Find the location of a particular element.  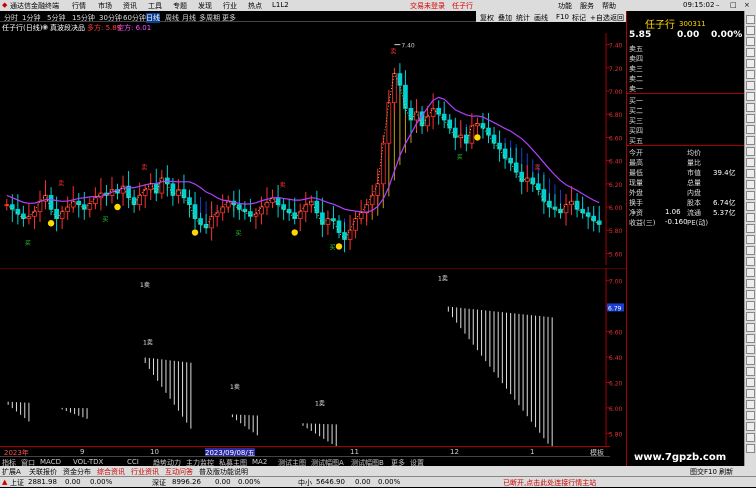

tab-timeframe: 周线 is located at coordinates (172, 18).